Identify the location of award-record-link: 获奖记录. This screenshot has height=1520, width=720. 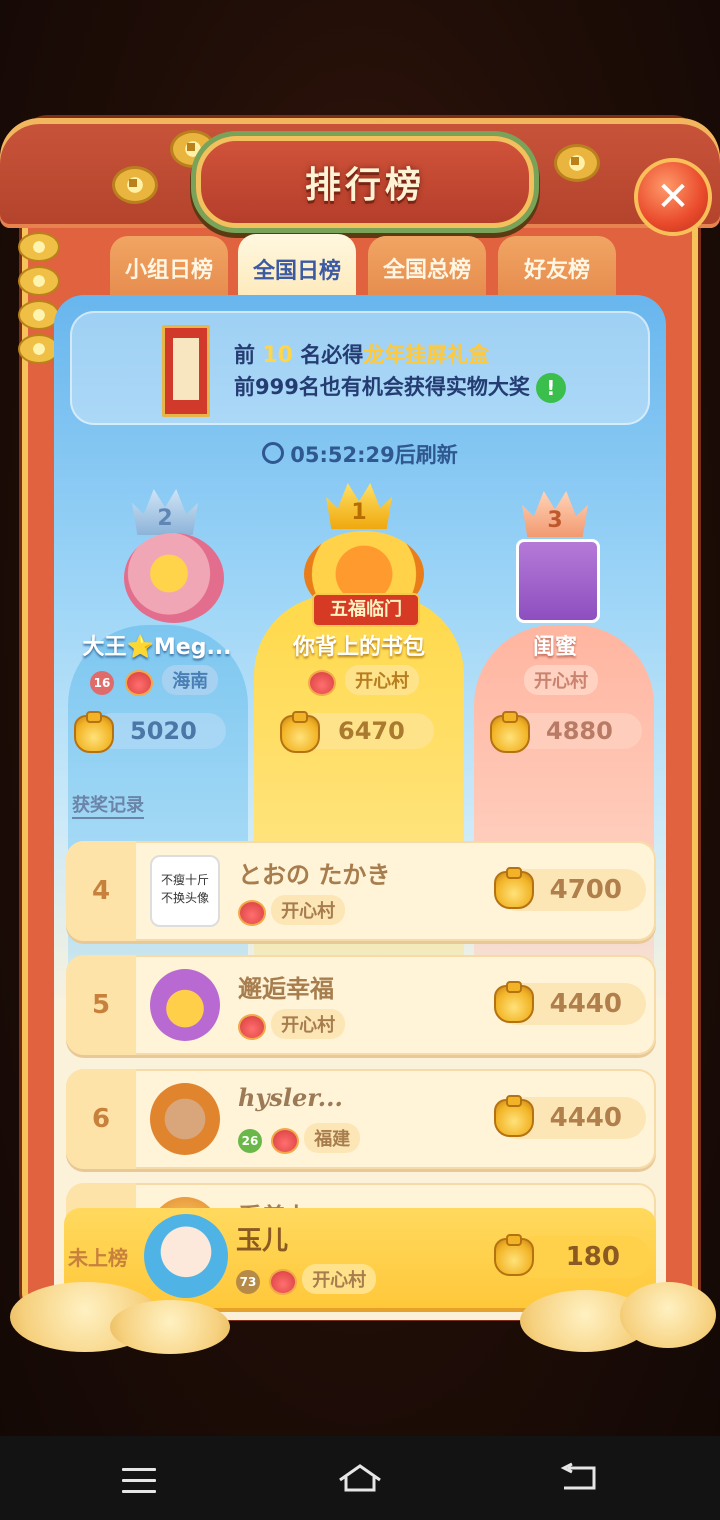
(108, 805).